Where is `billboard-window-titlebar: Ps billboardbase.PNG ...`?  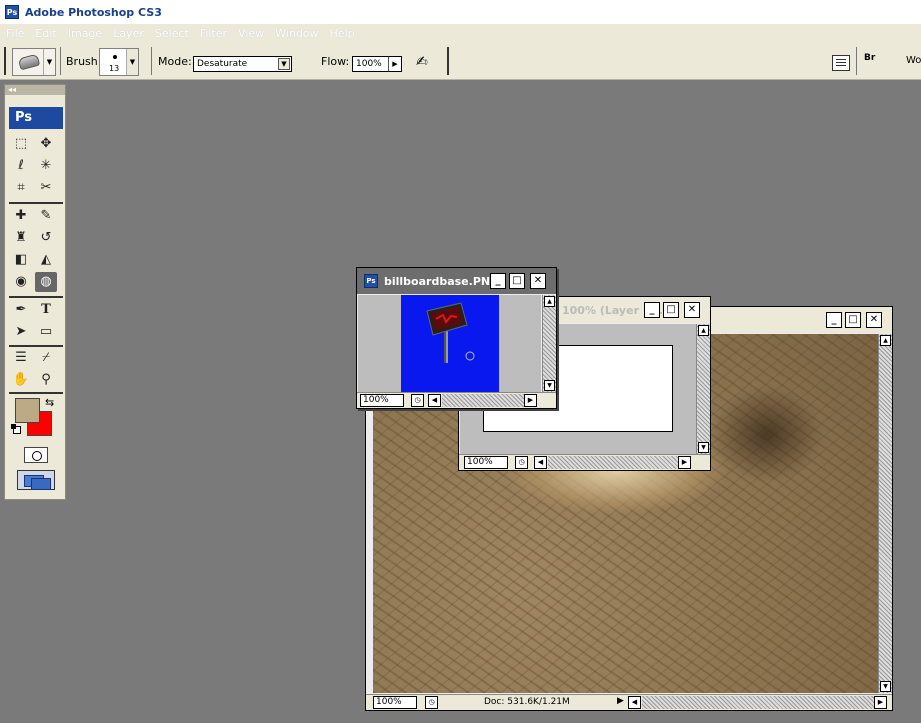 billboard-window-titlebar: Ps billboardbase.PNG ... is located at coordinates (456, 281).